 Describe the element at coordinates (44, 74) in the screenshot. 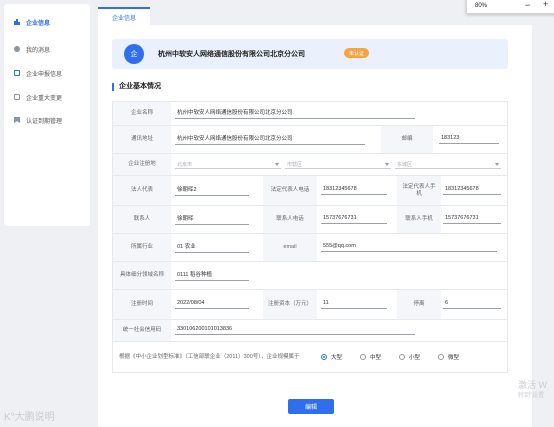

I see `sidebar-item-label: 企业申报信息` at that location.